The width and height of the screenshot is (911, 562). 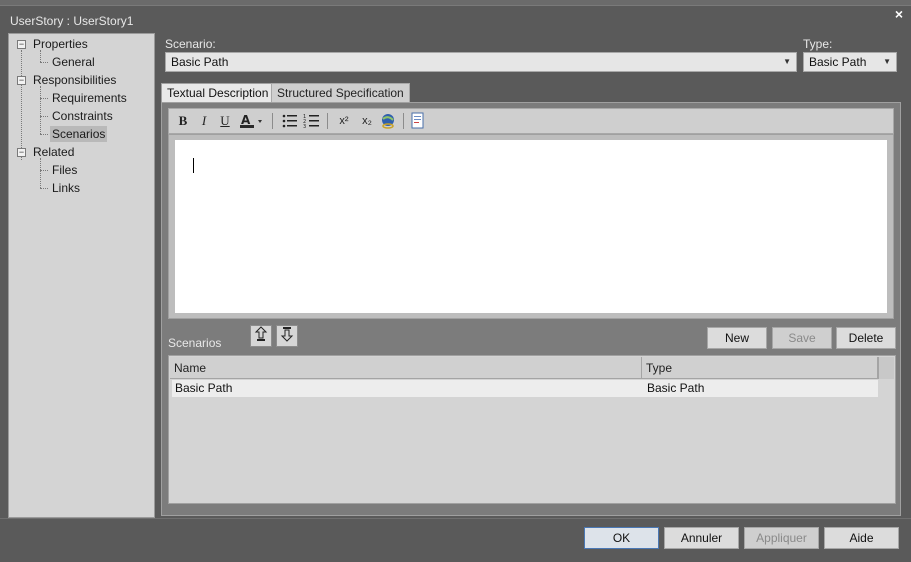 What do you see at coordinates (60, 44) in the screenshot?
I see `tree-item-properties: Properties` at bounding box center [60, 44].